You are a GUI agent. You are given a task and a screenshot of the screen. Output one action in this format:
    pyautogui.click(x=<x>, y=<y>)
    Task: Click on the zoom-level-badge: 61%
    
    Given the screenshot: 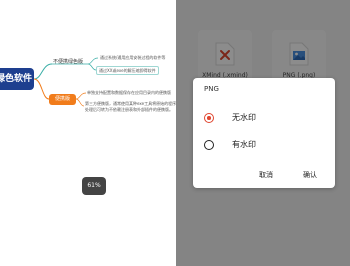 What is the action you would take?
    pyautogui.click(x=94, y=186)
    